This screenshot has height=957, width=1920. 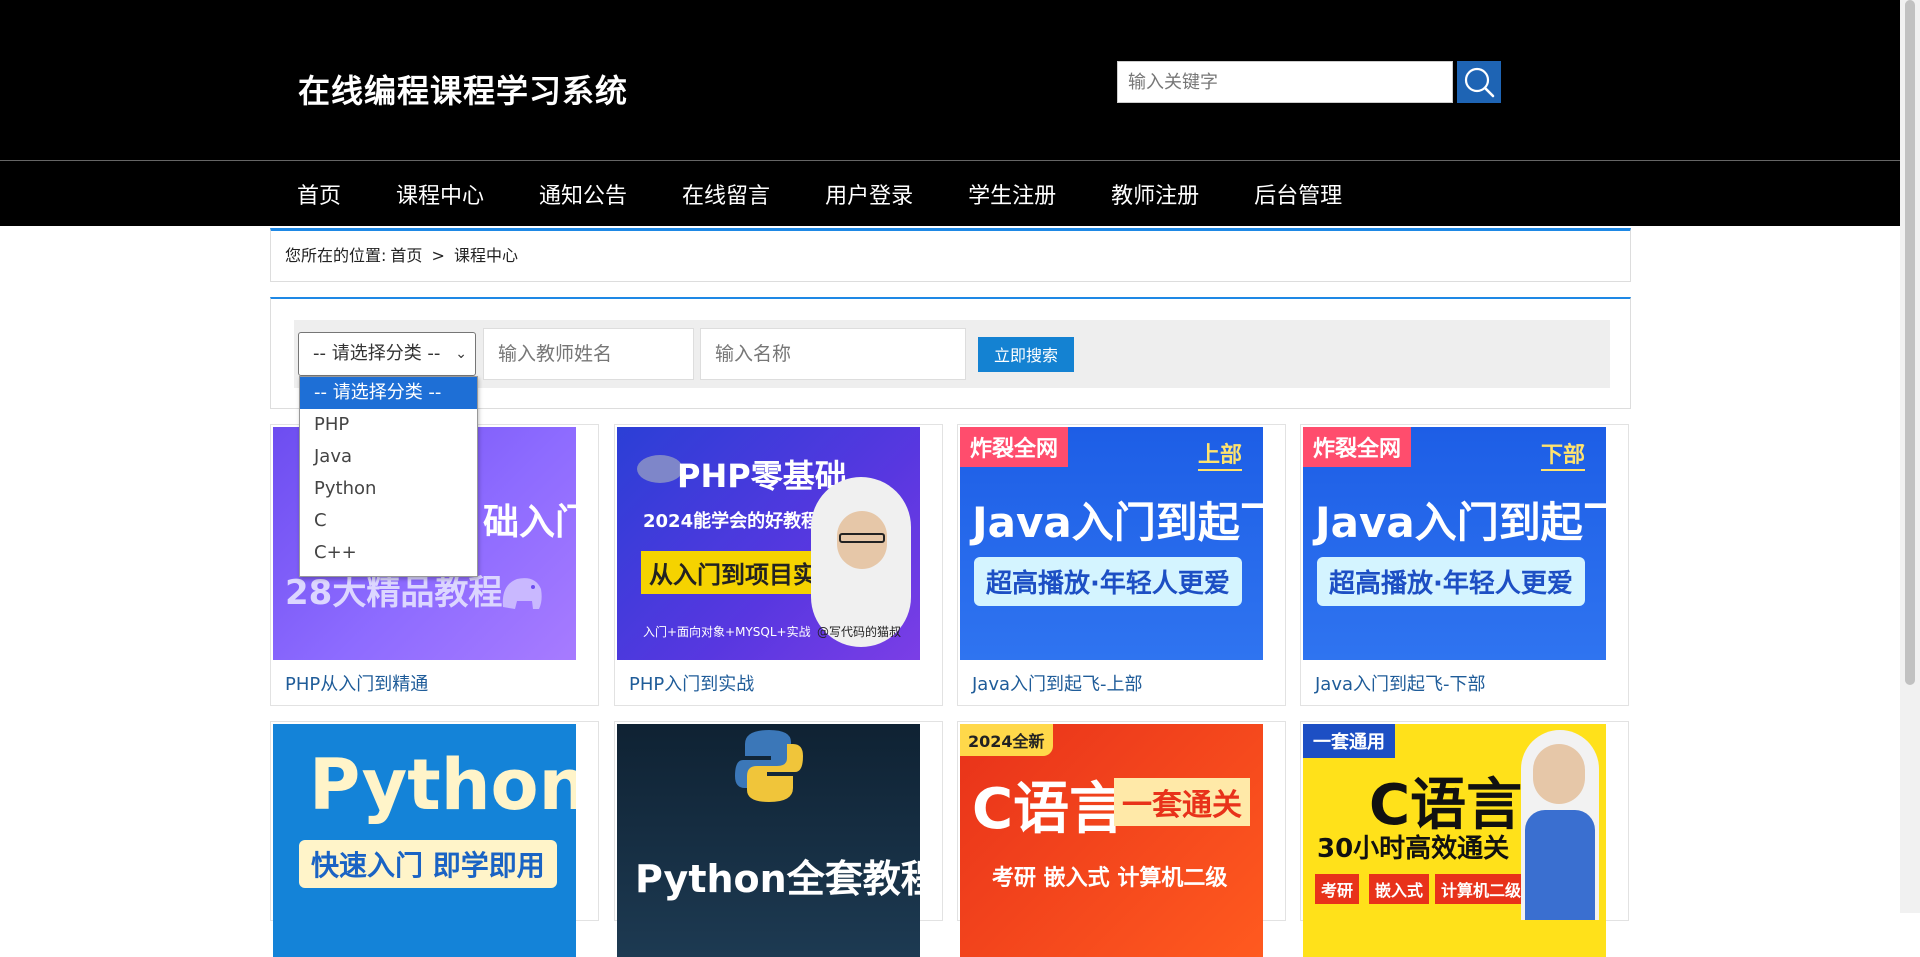 What do you see at coordinates (1155, 196) in the screenshot?
I see `nav-teacher-register: 教师注册` at bounding box center [1155, 196].